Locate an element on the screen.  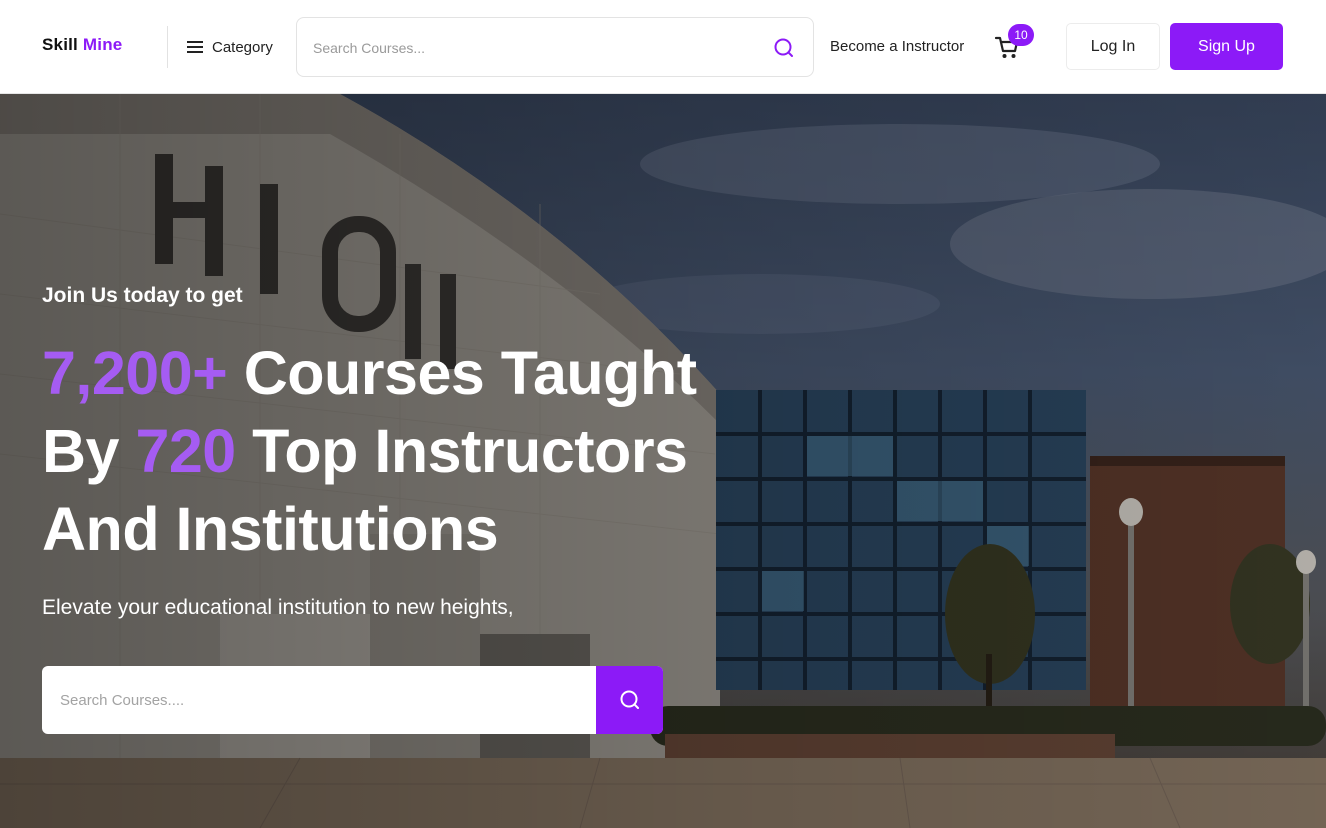
logo-text-main: Skill is located at coordinates (60, 44).